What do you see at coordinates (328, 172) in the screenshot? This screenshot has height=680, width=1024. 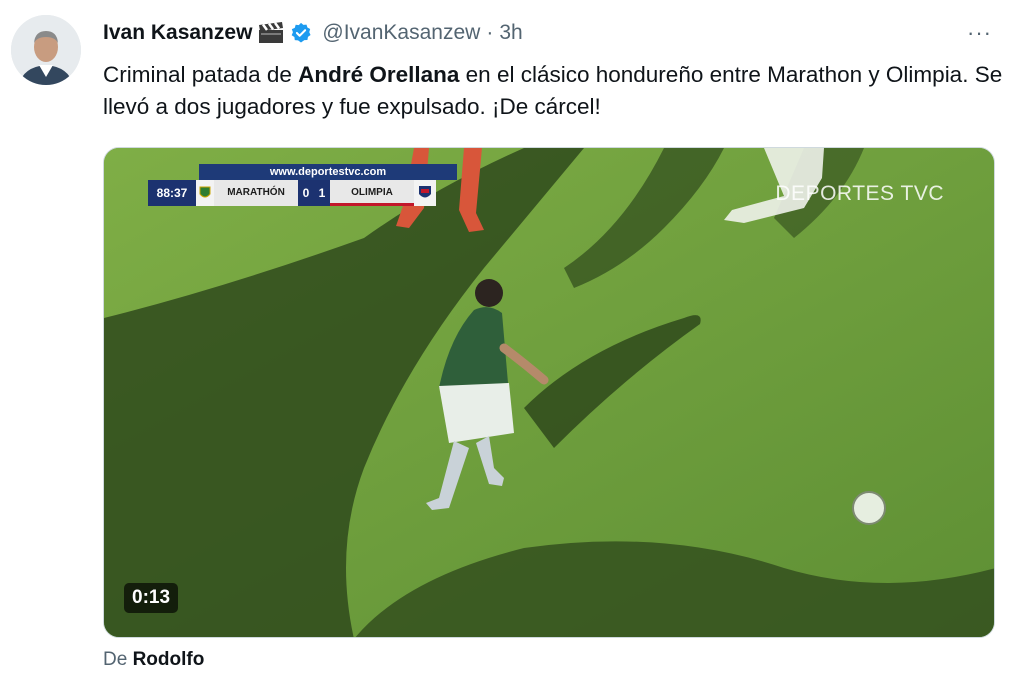 I see `scoreboard-url: www.deportestvc.com` at bounding box center [328, 172].